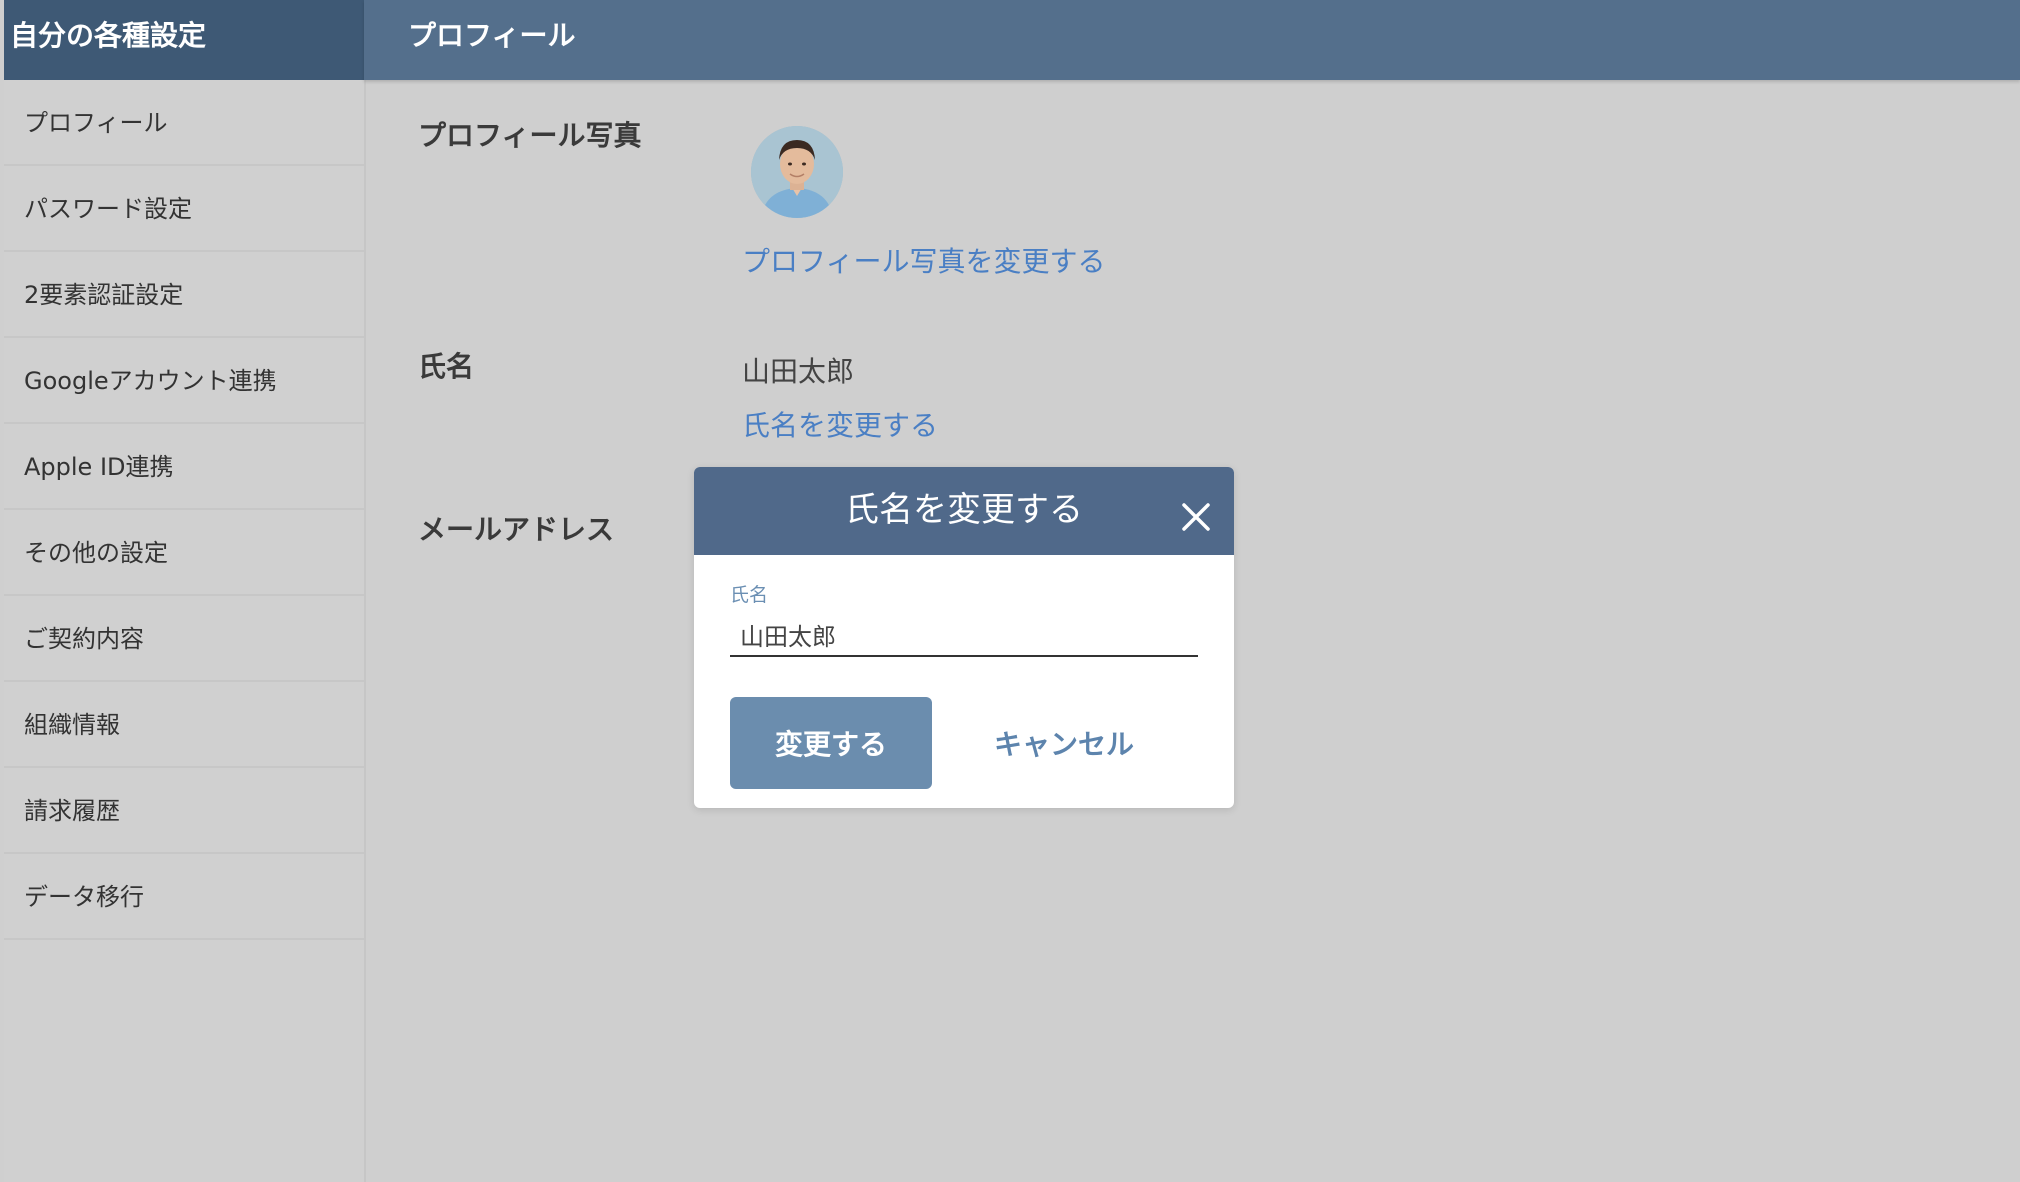  I want to click on sidebar-item-apple-id: Apple ID連携, so click(184, 467).